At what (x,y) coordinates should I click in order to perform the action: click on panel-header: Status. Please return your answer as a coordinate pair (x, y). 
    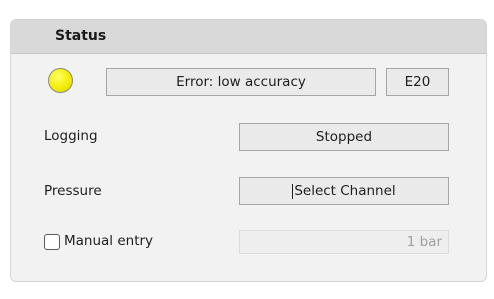
    Looking at the image, I should click on (248, 37).